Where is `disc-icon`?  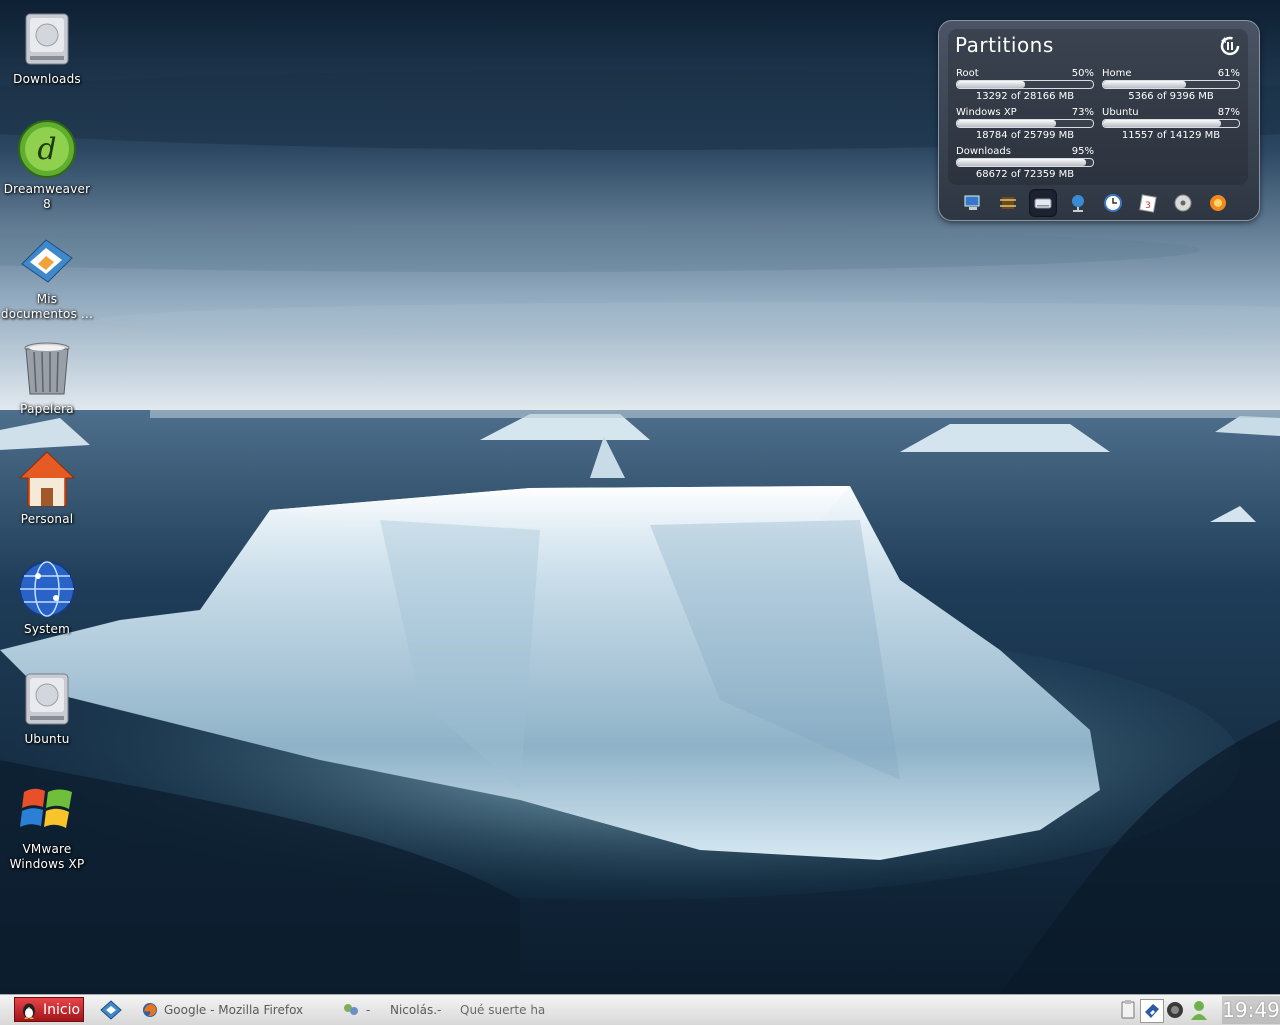 disc-icon is located at coordinates (1183, 203).